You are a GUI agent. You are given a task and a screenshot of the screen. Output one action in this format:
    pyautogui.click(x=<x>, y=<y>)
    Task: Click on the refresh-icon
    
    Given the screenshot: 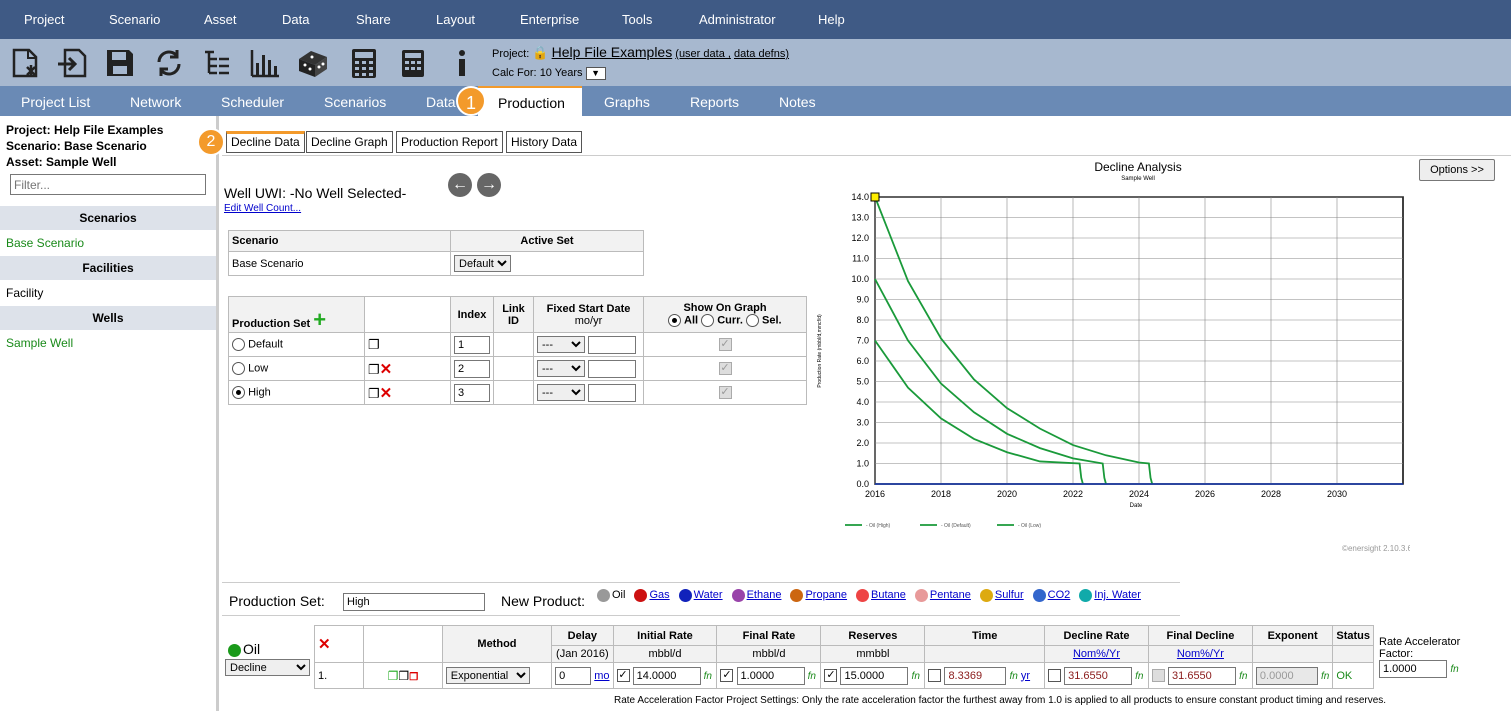 What is the action you would take?
    pyautogui.click(x=169, y=63)
    